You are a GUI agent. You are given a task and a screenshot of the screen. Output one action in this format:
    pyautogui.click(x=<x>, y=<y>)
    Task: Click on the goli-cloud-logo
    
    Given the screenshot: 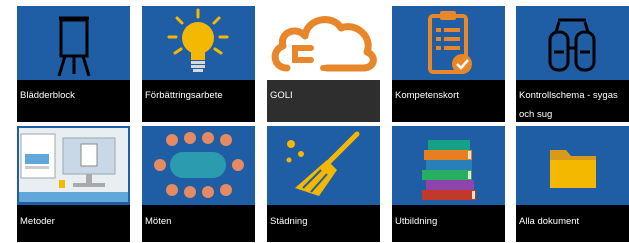 What is the action you would take?
    pyautogui.click(x=323, y=43)
    